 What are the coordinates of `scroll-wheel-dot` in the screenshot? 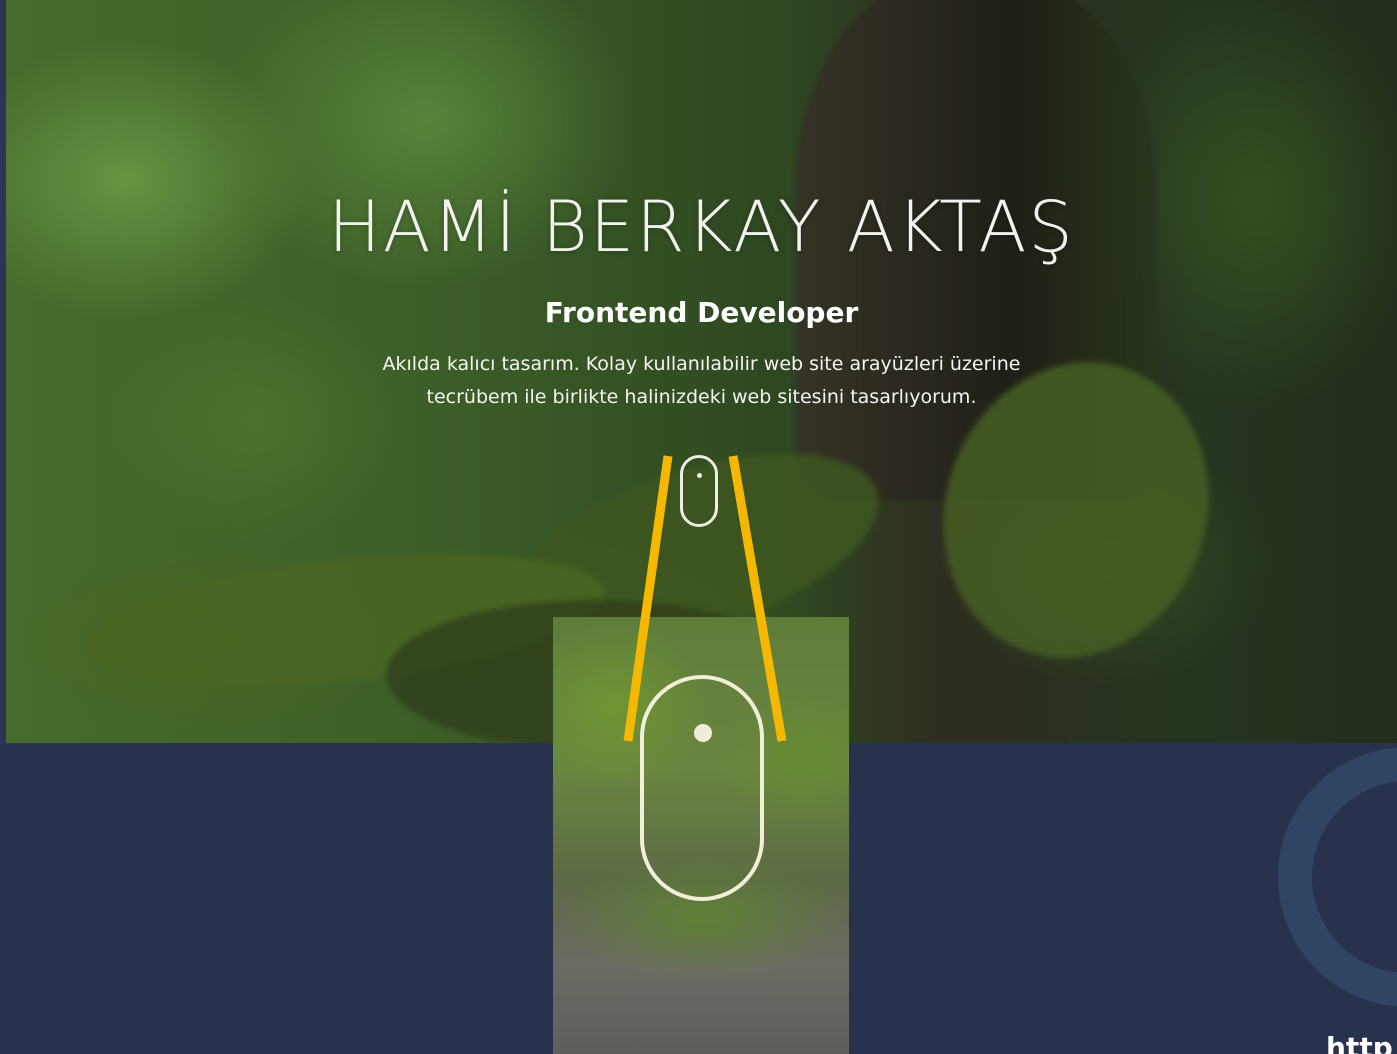 It's located at (699, 475).